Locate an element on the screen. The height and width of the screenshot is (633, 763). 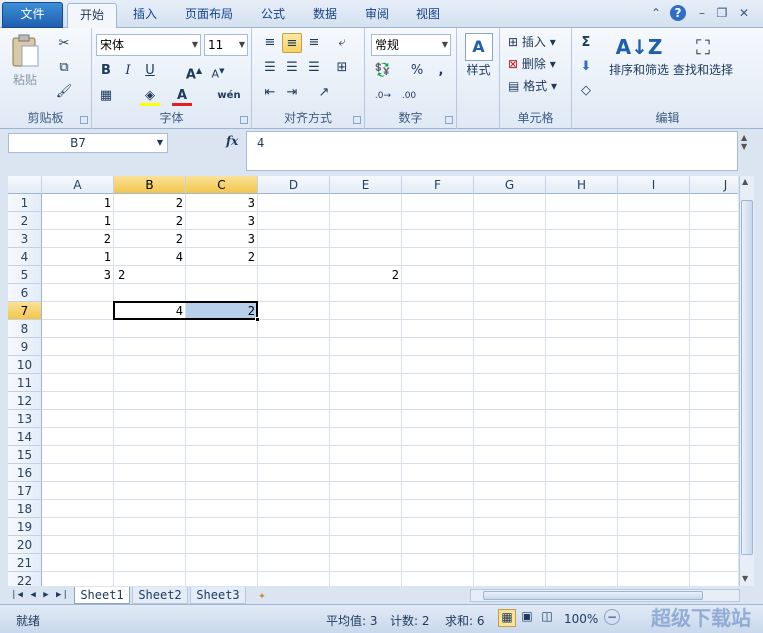
comma-button: , is located at coordinates (441, 71).